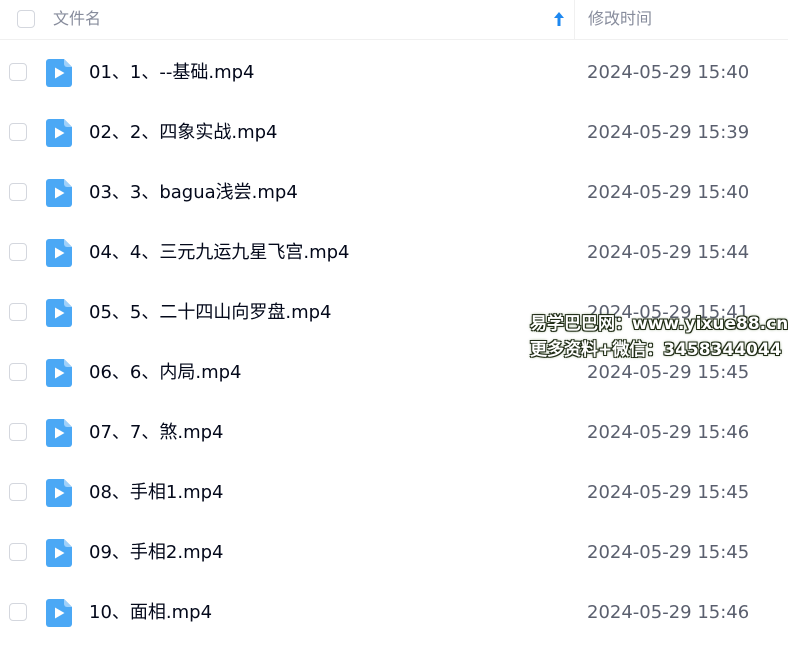  Describe the element at coordinates (219, 253) in the screenshot. I see `file-name: 04、4、三元九运九星飞宫.mp4` at that location.